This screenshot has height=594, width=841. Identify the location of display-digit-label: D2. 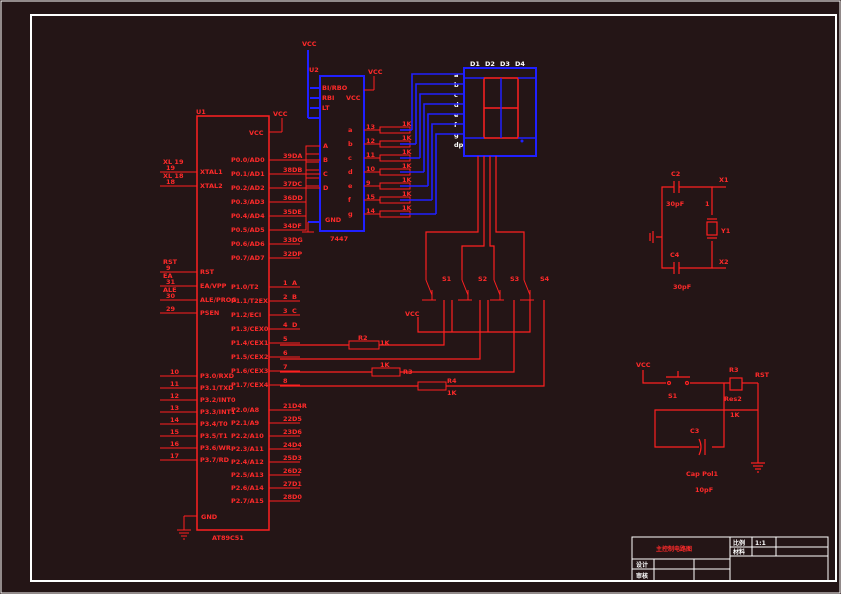
(490, 64).